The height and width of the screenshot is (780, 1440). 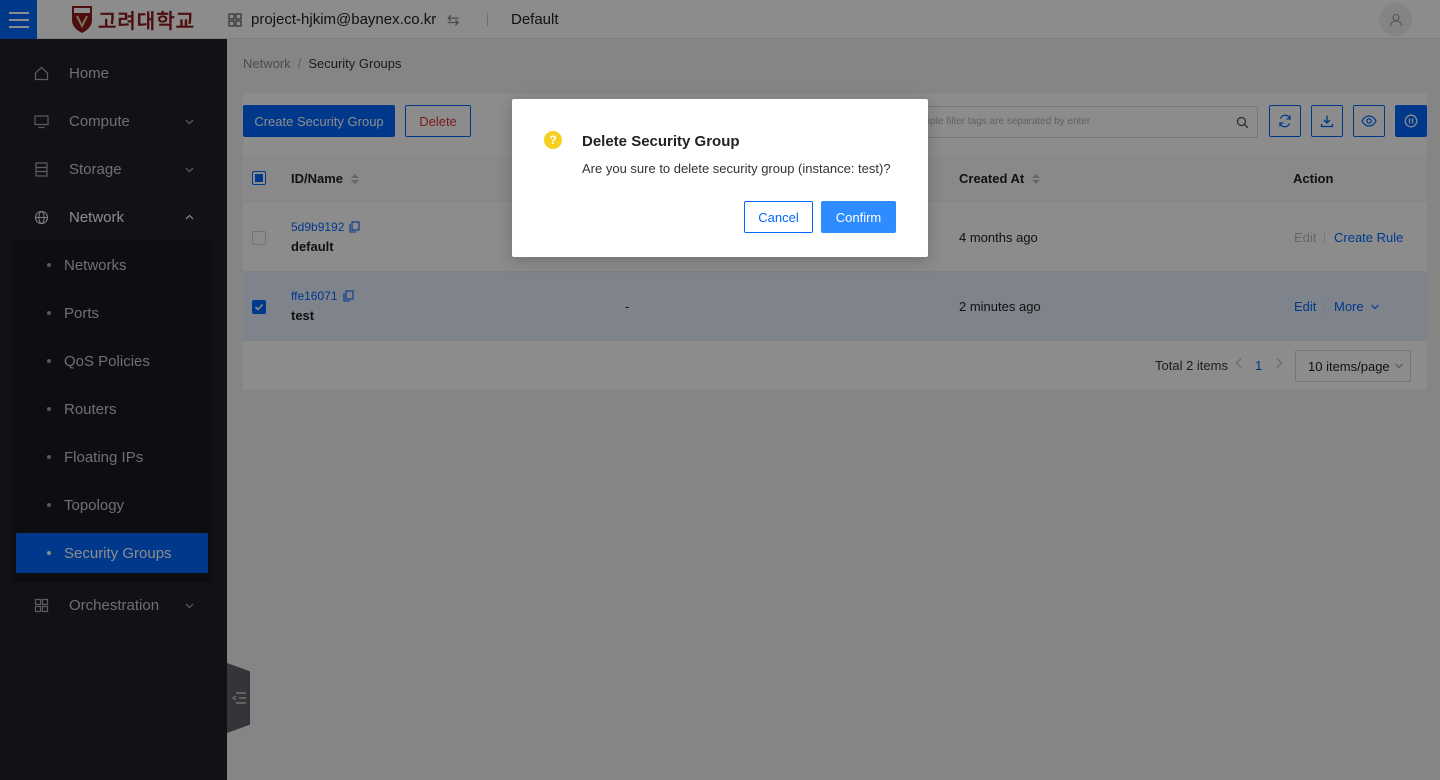 I want to click on confirm-button: Confirm, so click(x=858, y=217).